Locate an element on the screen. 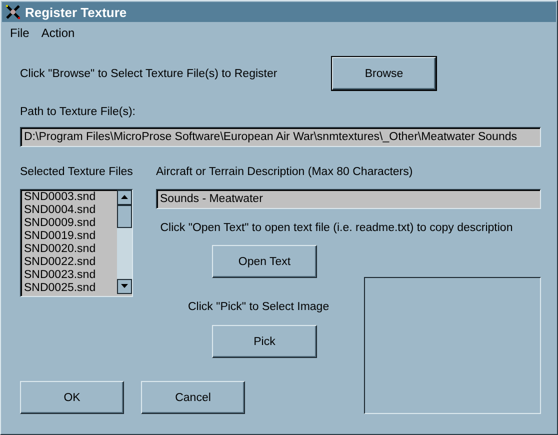  path-label: Path to Texture File(s): is located at coordinates (78, 112).